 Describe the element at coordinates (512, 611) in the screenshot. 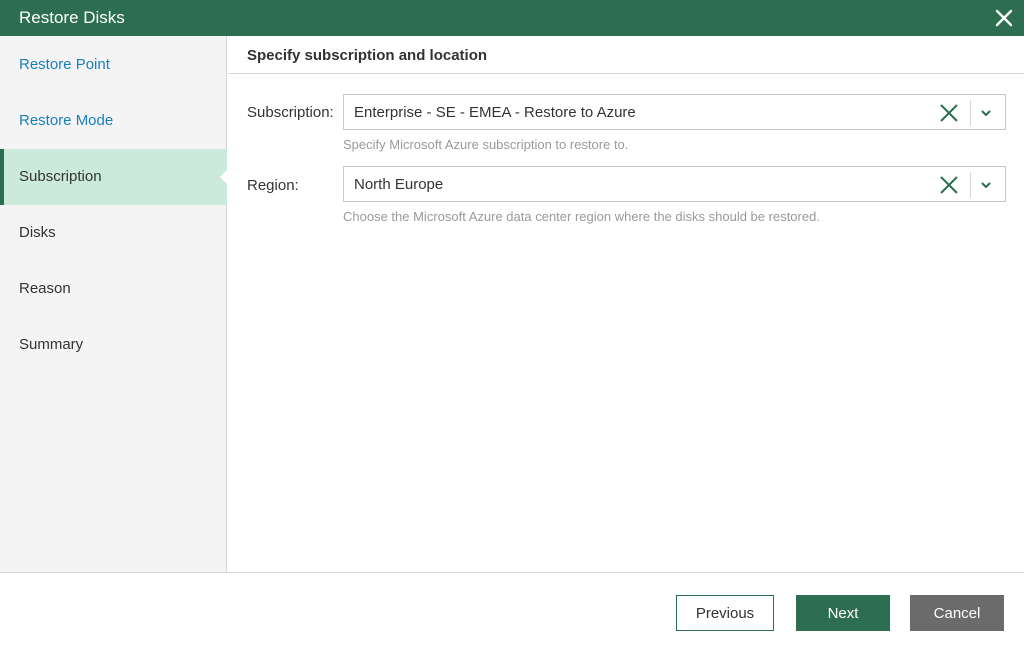

I see `dialog-footer: Previous Next Cancel` at that location.